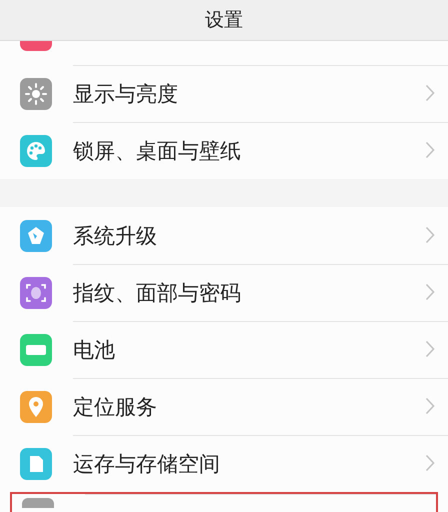 Image resolution: width=448 pixels, height=512 pixels. I want to click on page-title: 设置, so click(224, 20).